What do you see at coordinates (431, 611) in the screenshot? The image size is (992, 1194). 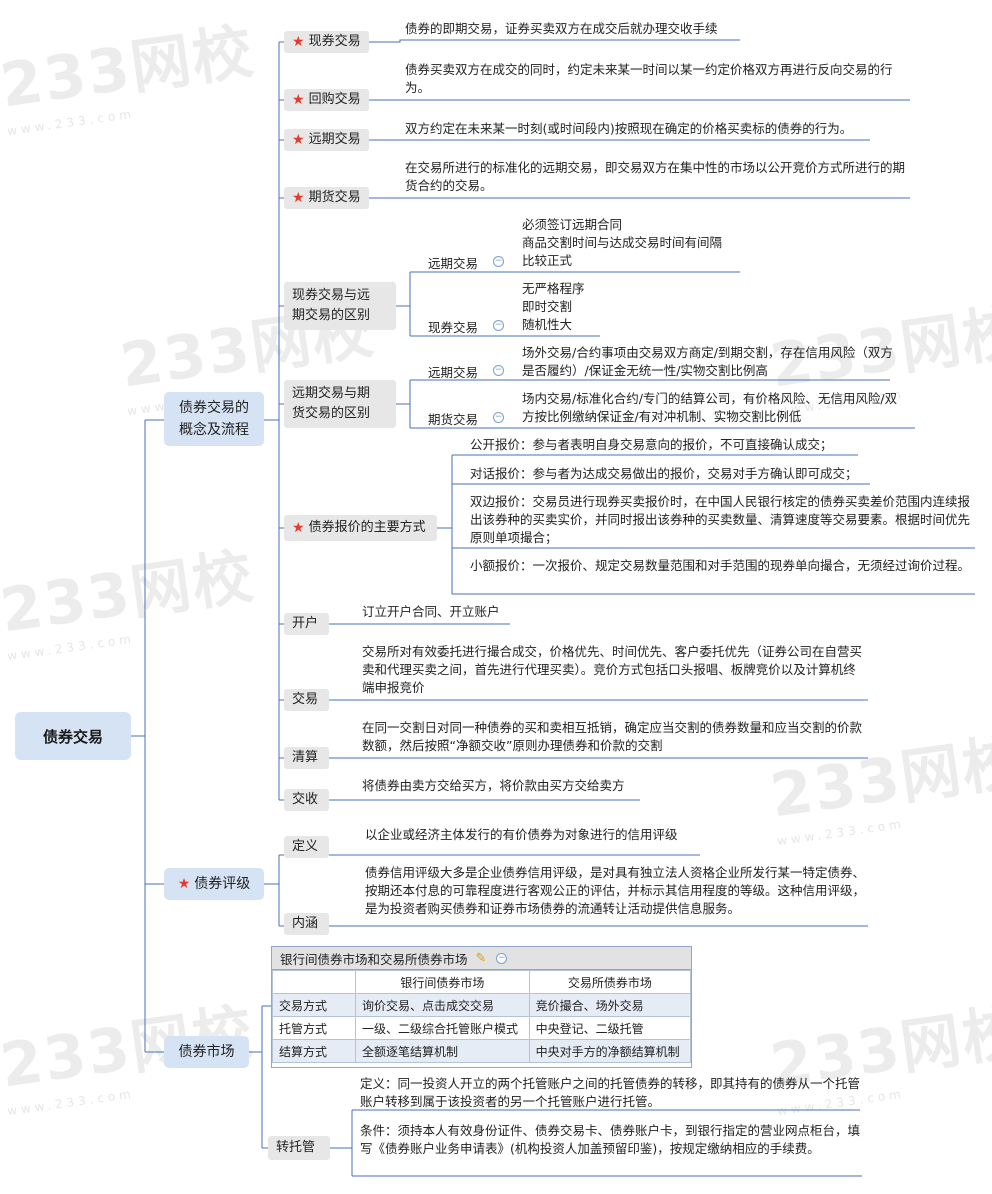 I see `open-account-desc: 订立开户合同、开立账户` at bounding box center [431, 611].